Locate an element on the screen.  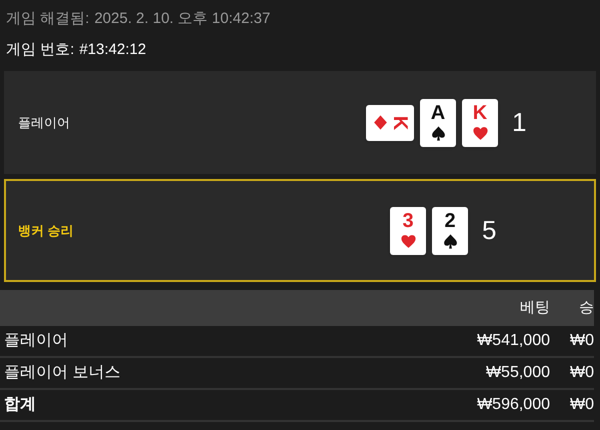
column-header: 승 is located at coordinates (586, 308).